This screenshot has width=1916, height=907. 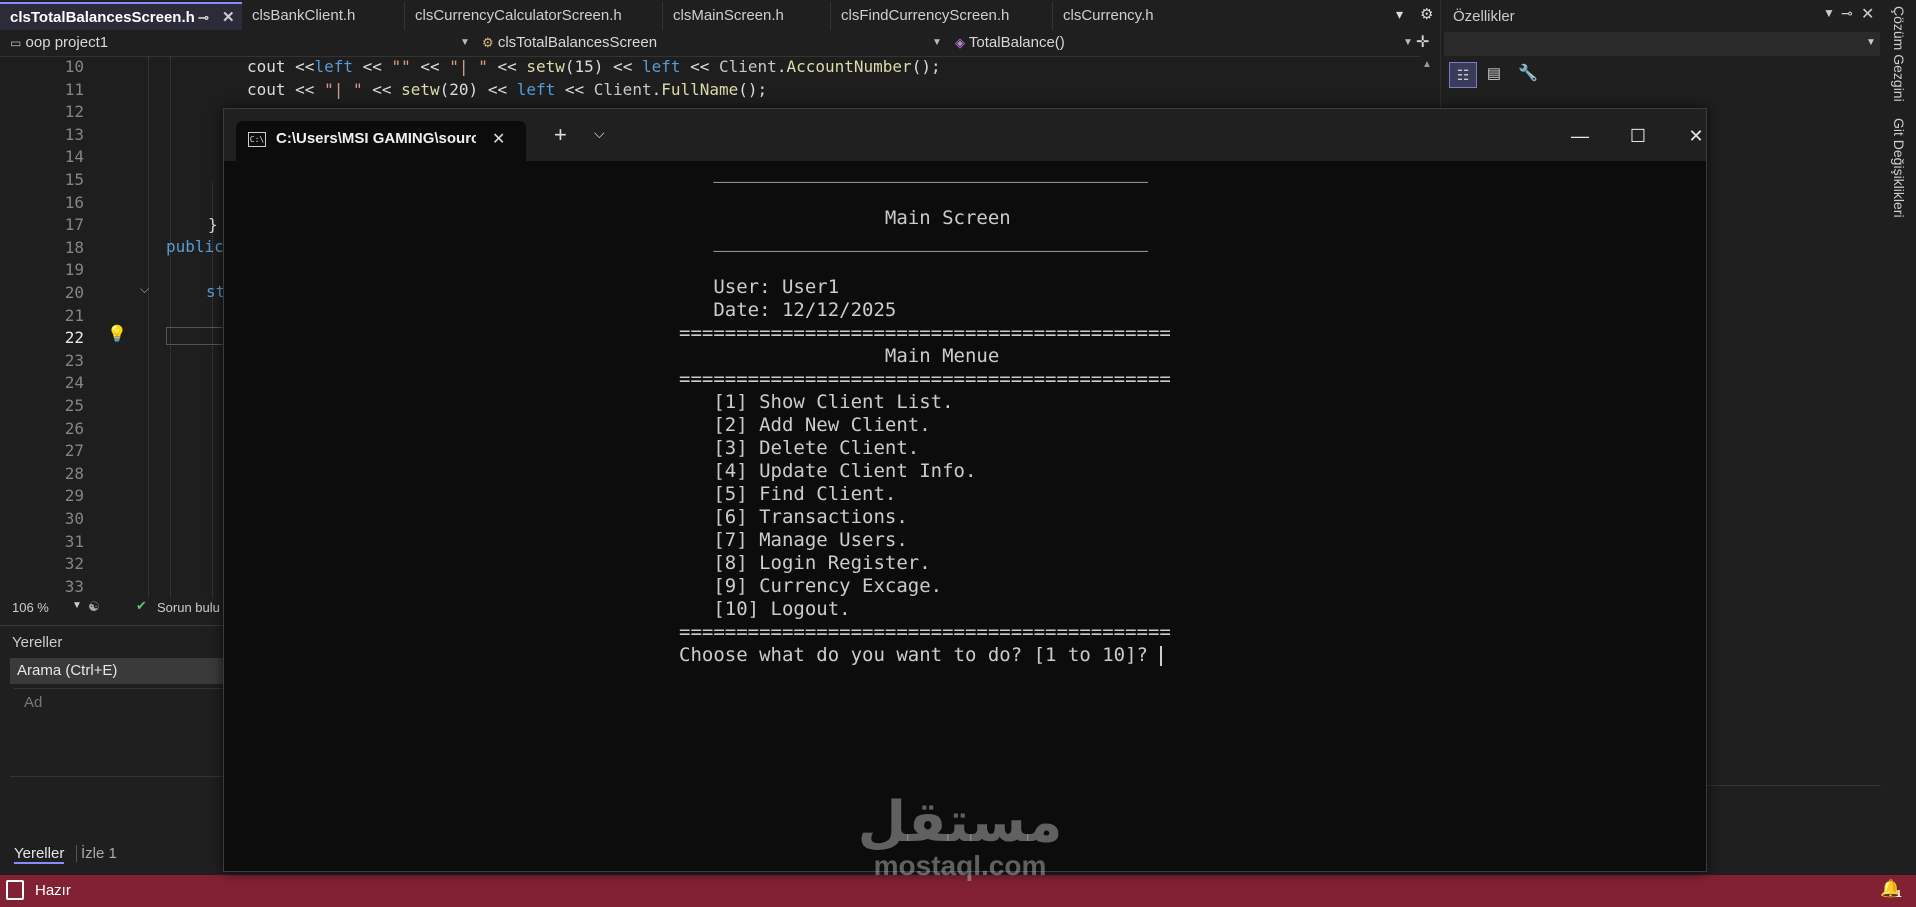 I want to click on terminal-line: User: User1, so click(x=759, y=287).